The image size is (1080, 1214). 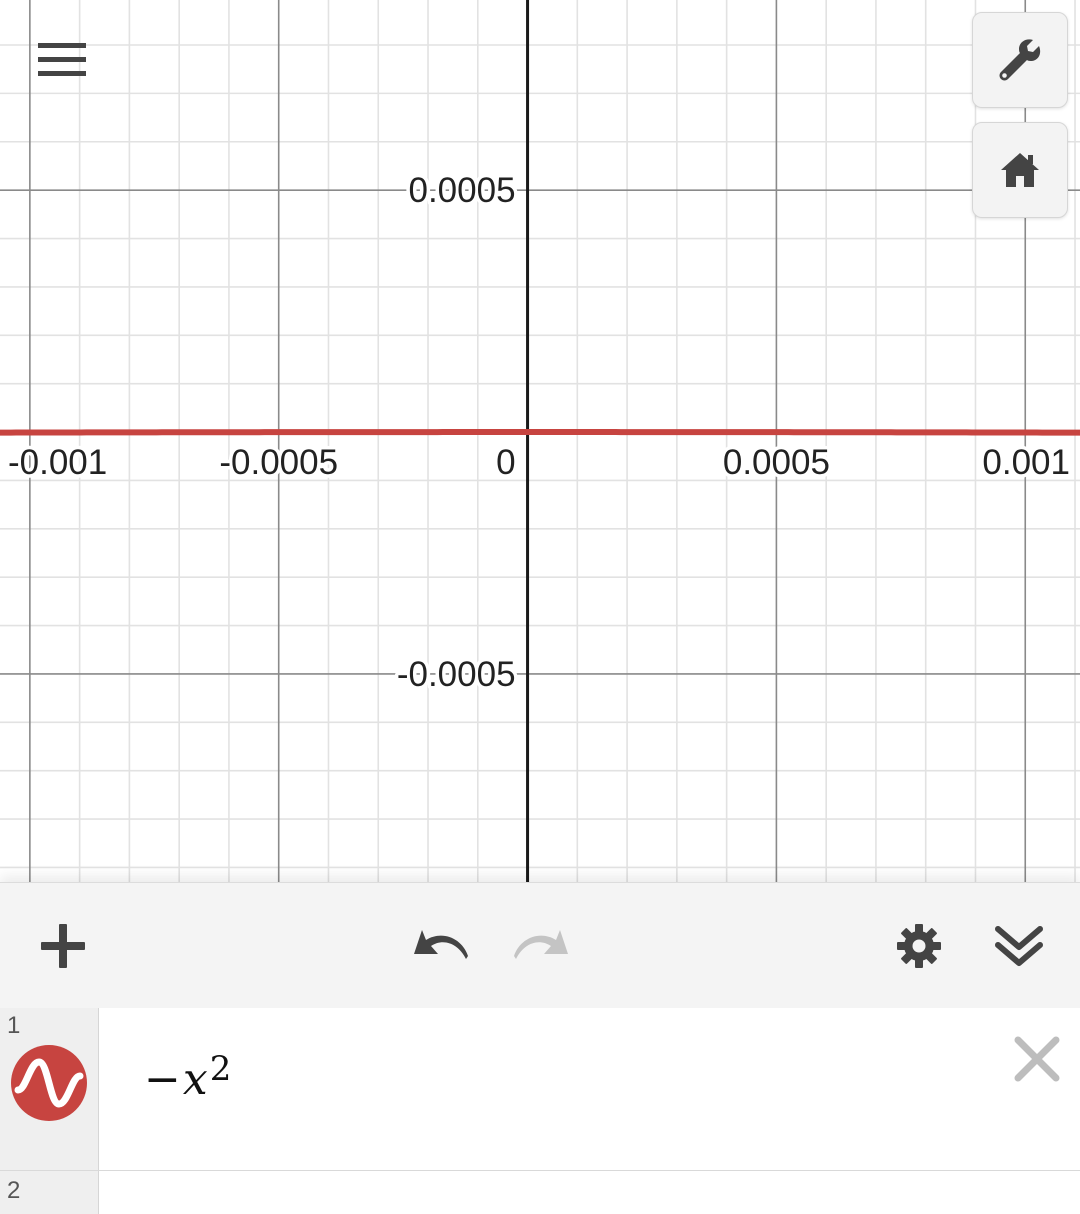 I want to click on double-chevron-down-icon, so click(x=1019, y=946).